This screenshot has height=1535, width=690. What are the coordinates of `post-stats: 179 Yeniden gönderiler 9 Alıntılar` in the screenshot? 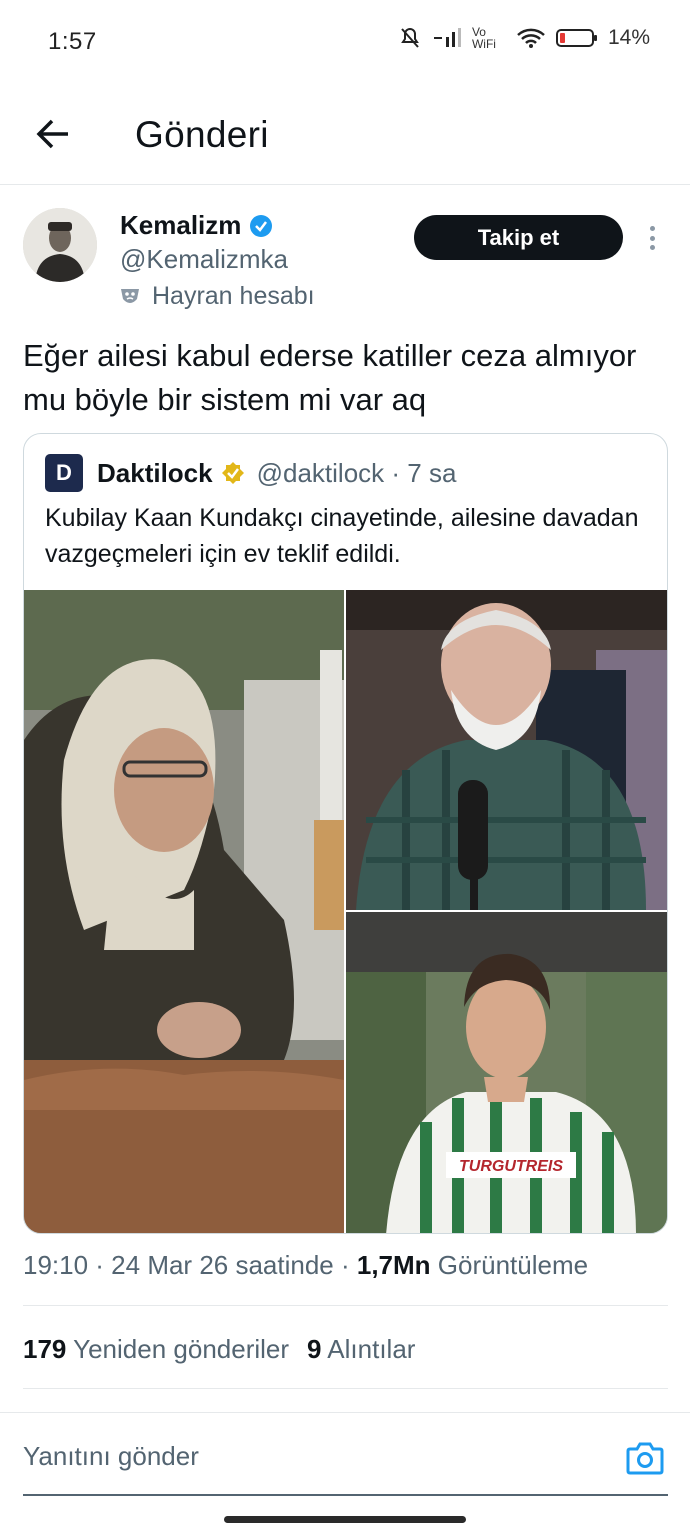 It's located at (219, 1349).